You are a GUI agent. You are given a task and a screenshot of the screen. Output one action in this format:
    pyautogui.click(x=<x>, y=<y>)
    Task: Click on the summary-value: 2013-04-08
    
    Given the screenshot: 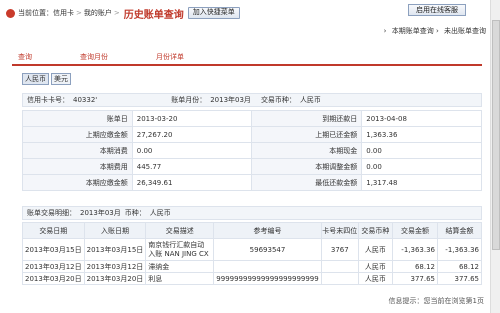 What is the action you would take?
    pyautogui.click(x=421, y=118)
    